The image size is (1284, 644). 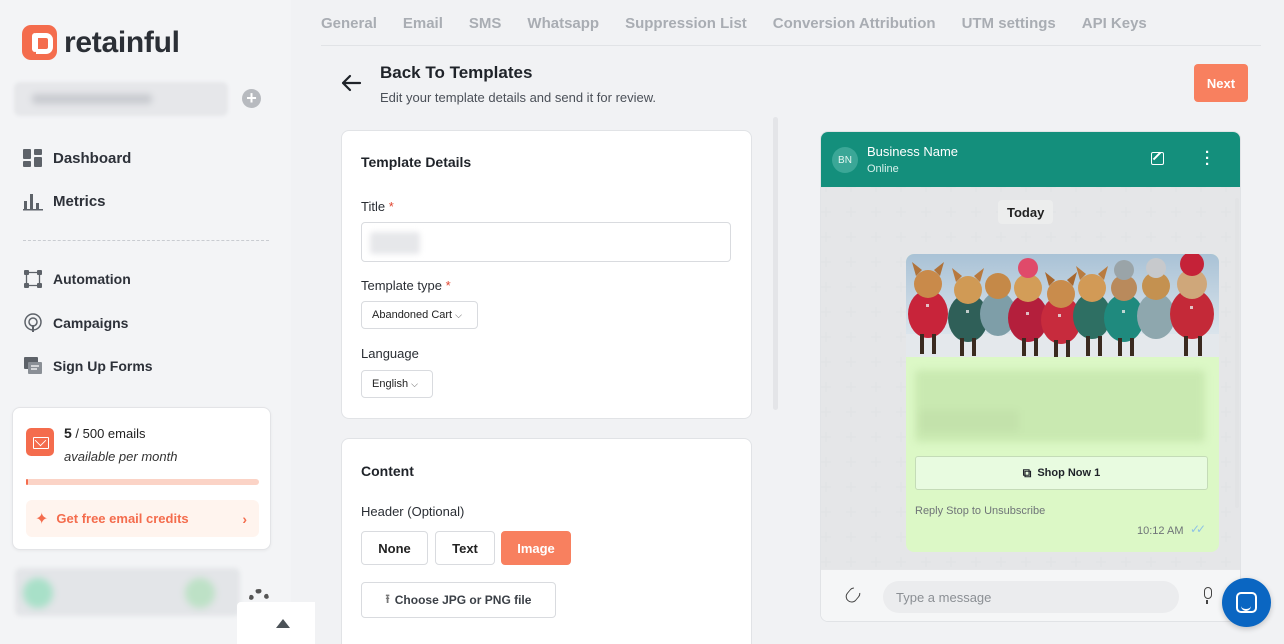 I want to click on collapse-toggle, so click(x=276, y=623).